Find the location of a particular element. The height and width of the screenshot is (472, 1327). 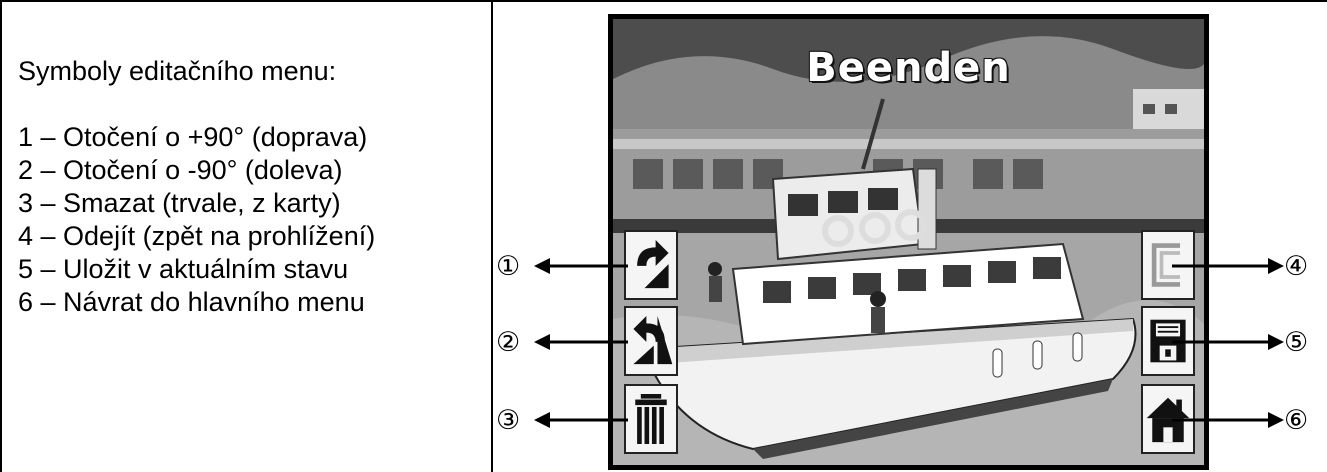

callout-2: ② is located at coordinates (569, 342).